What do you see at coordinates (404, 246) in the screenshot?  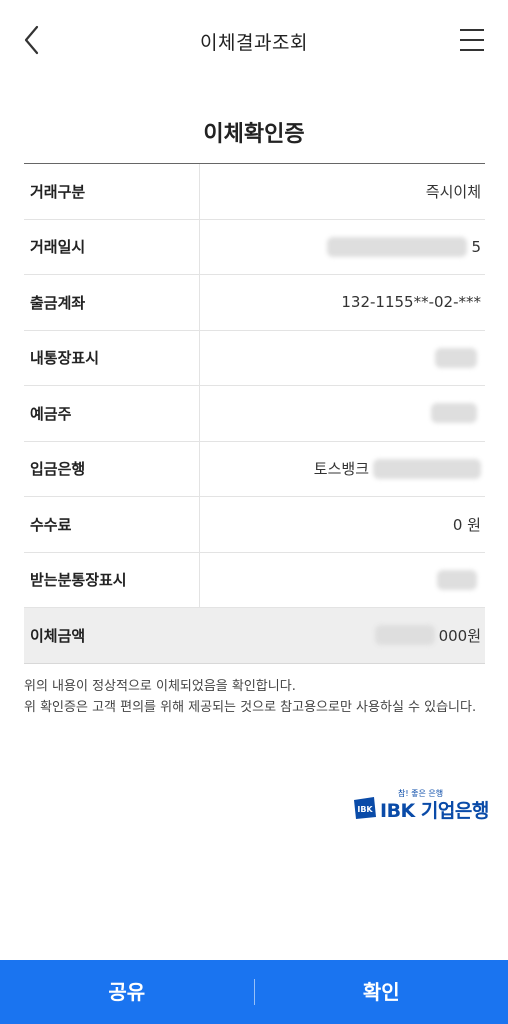 I see `row-value-transaction-datetime: 5` at bounding box center [404, 246].